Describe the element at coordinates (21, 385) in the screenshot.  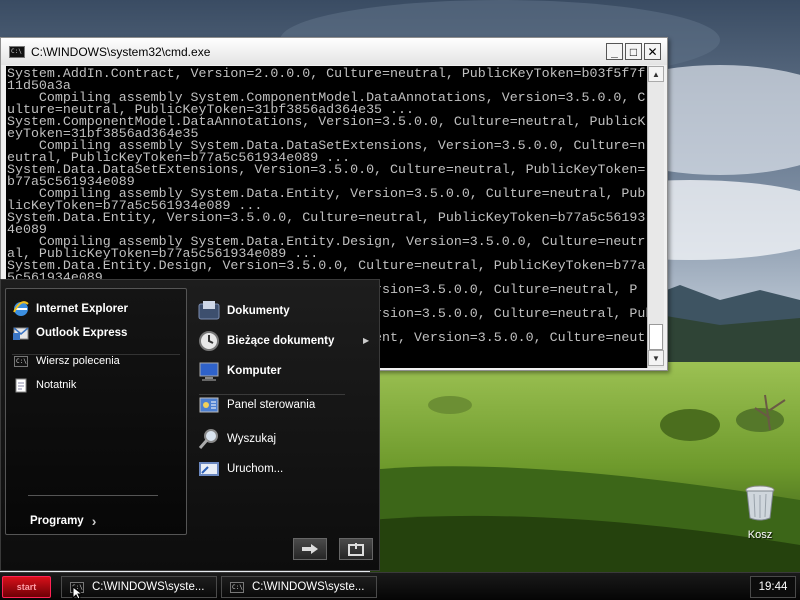
I see `notepad-icon` at that location.